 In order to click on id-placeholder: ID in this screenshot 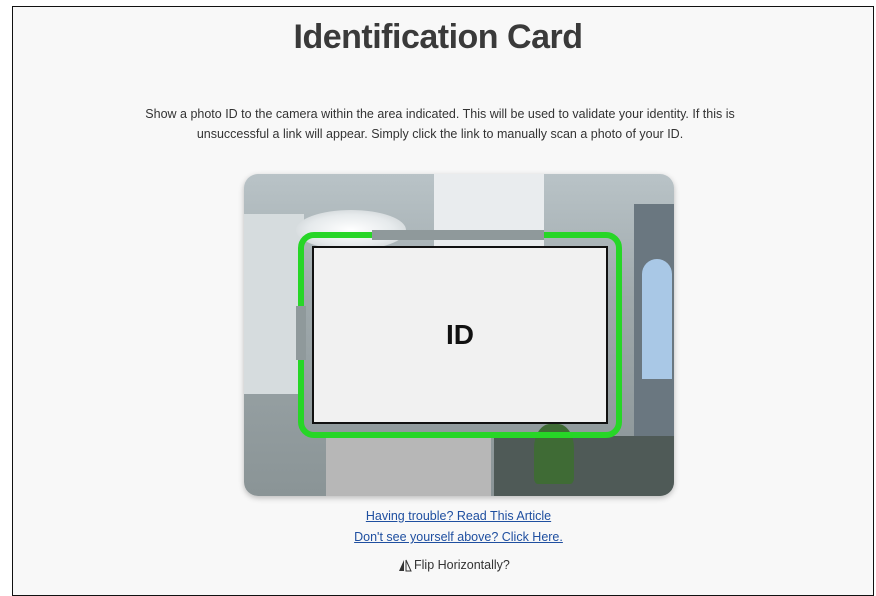, I will do `click(460, 335)`.